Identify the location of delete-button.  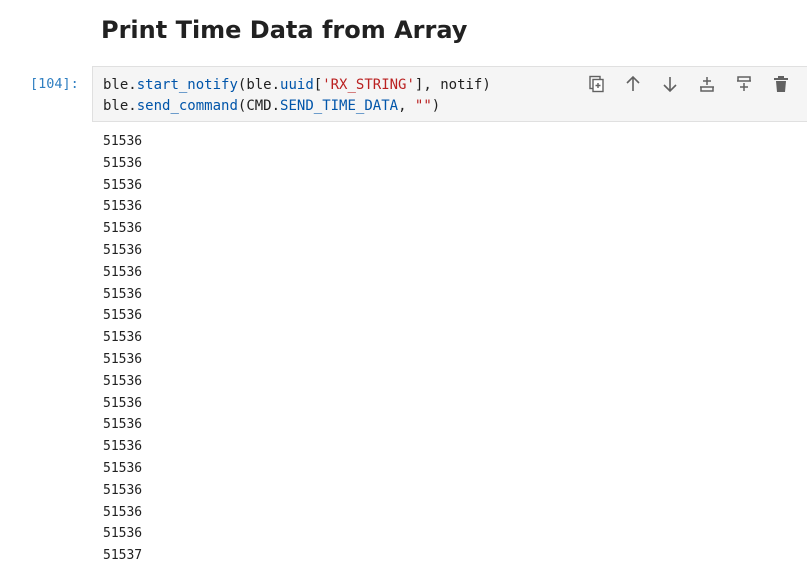
(781, 84).